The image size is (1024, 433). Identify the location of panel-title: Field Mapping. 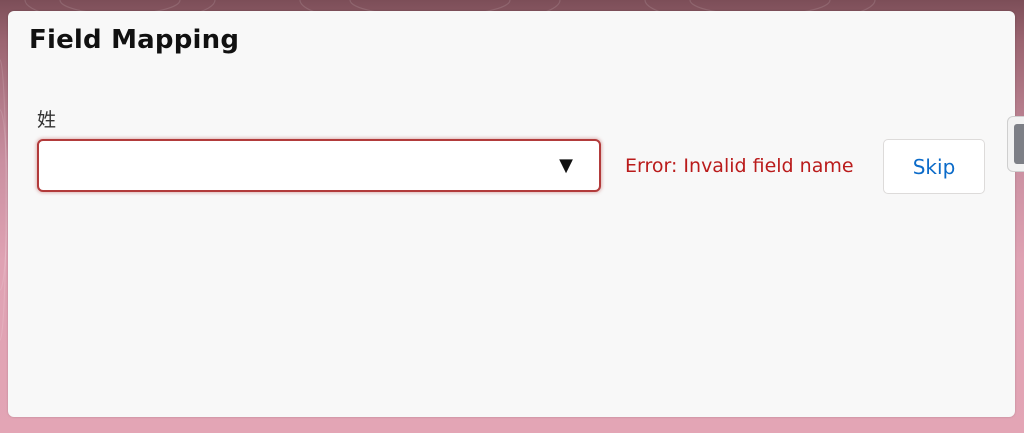
(134, 40).